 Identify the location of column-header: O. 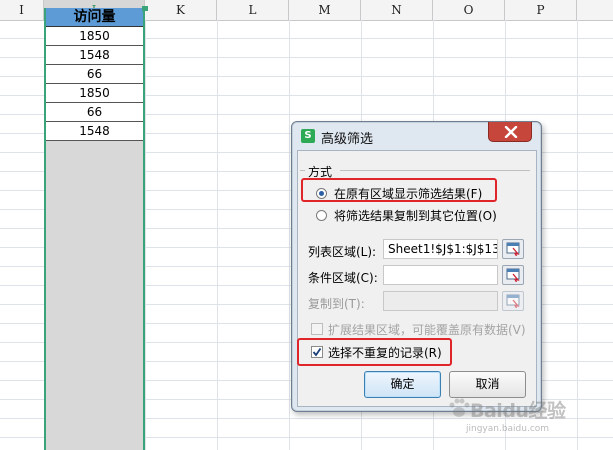
(469, 10).